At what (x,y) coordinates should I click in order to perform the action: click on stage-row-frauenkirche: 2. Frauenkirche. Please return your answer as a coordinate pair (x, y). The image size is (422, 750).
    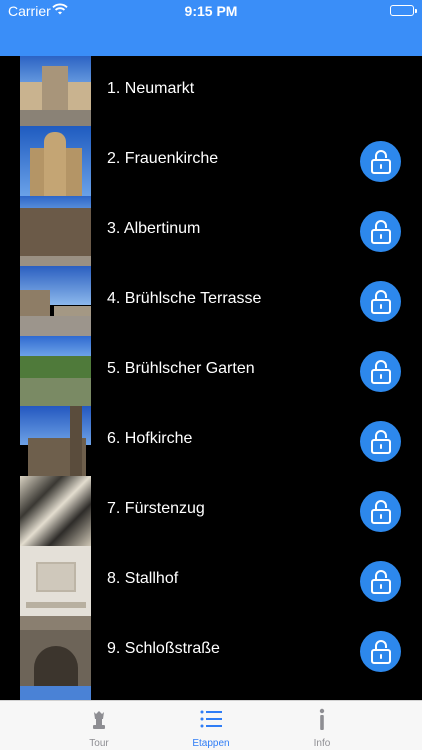
    Looking at the image, I should click on (211, 161).